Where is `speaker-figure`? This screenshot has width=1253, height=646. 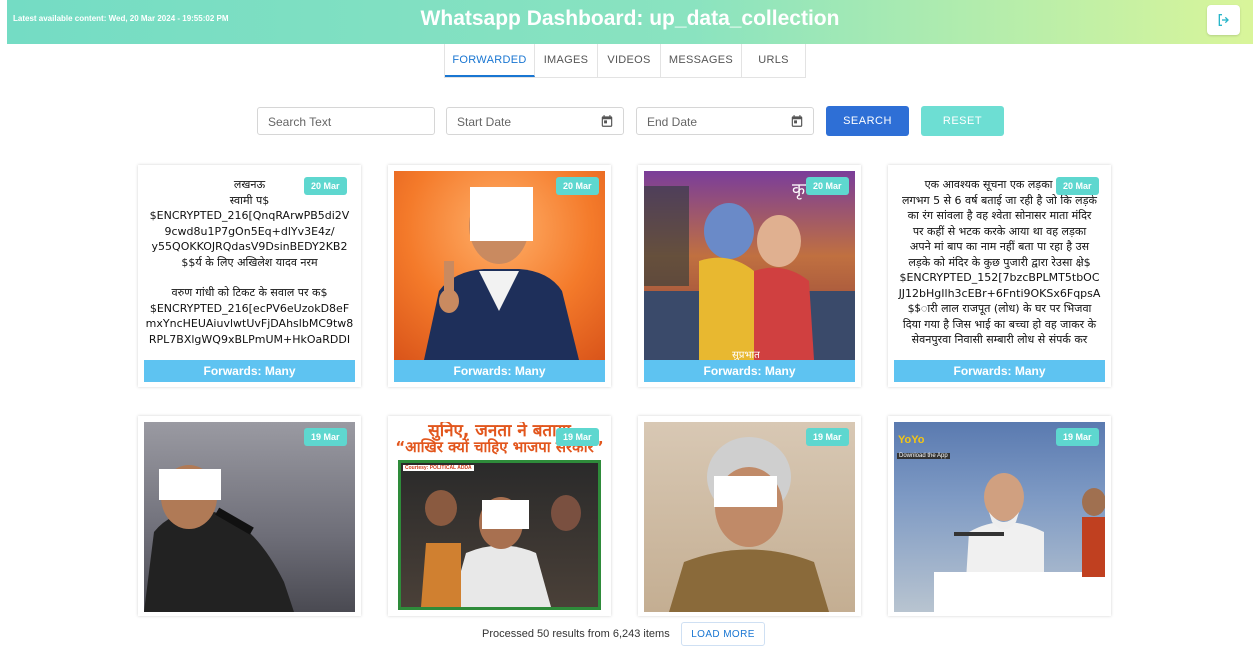
speaker-figure is located at coordinates (1019, 542).